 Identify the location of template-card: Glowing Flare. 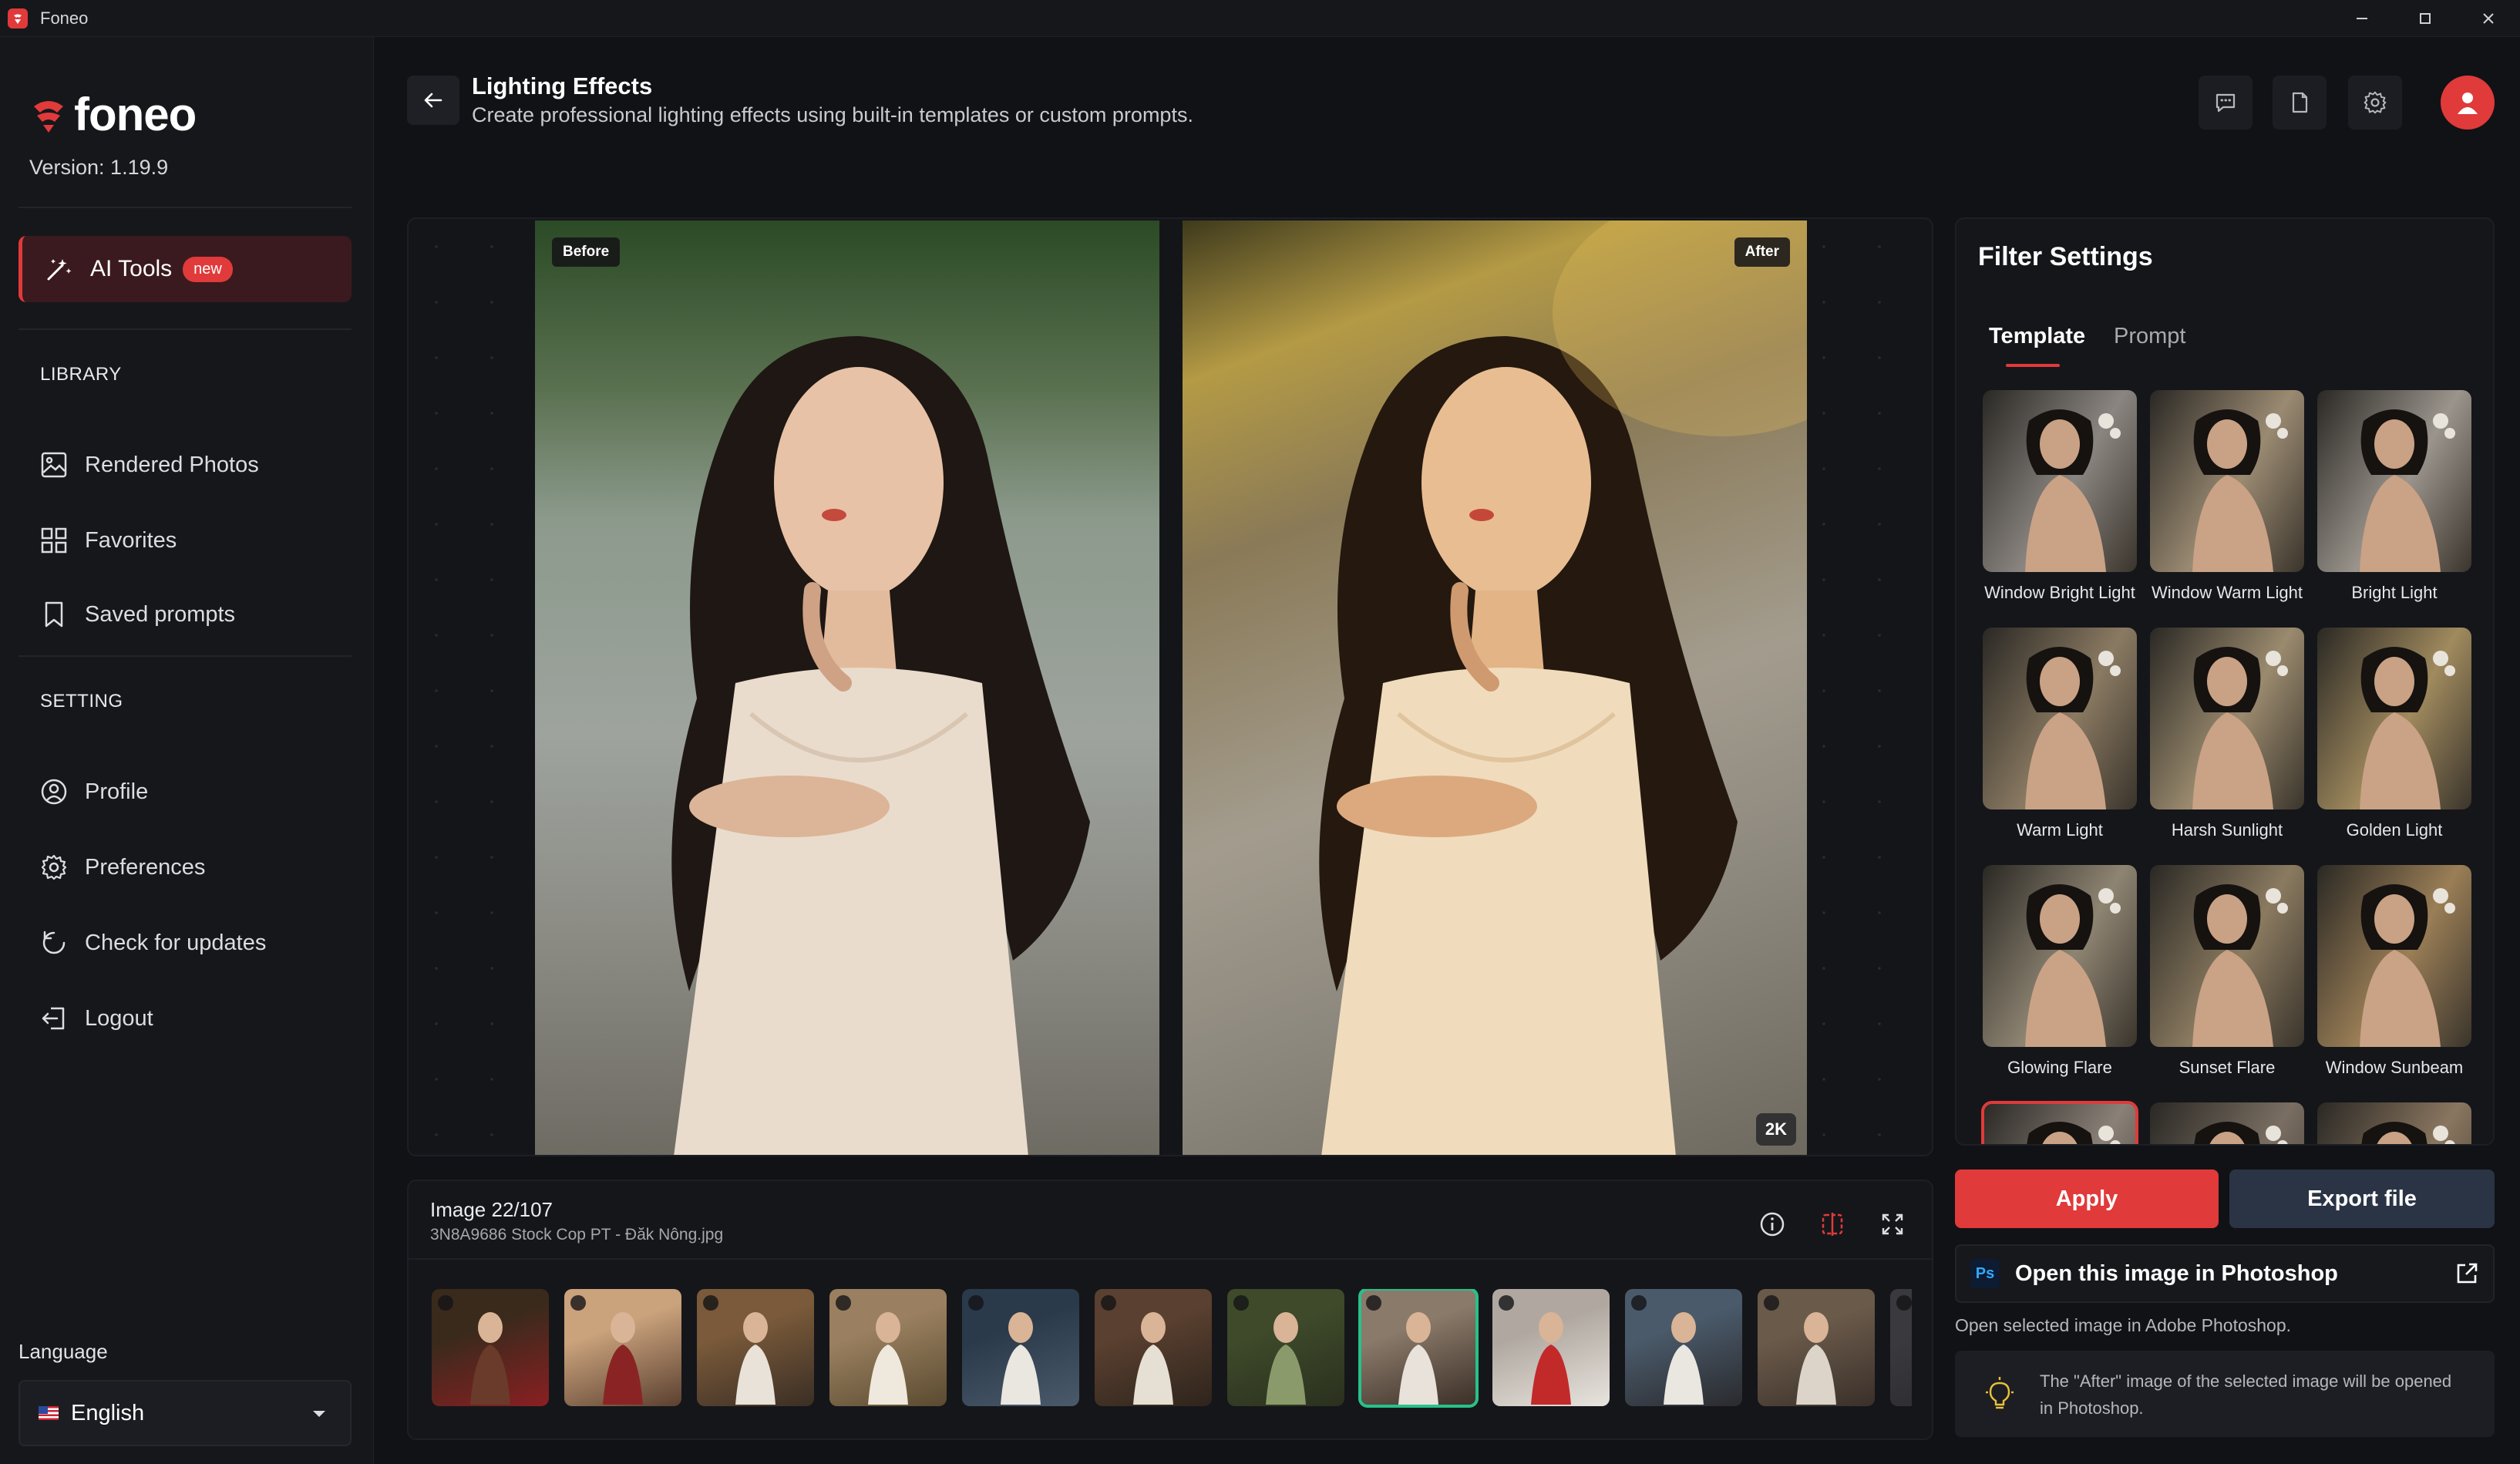
(2060, 972).